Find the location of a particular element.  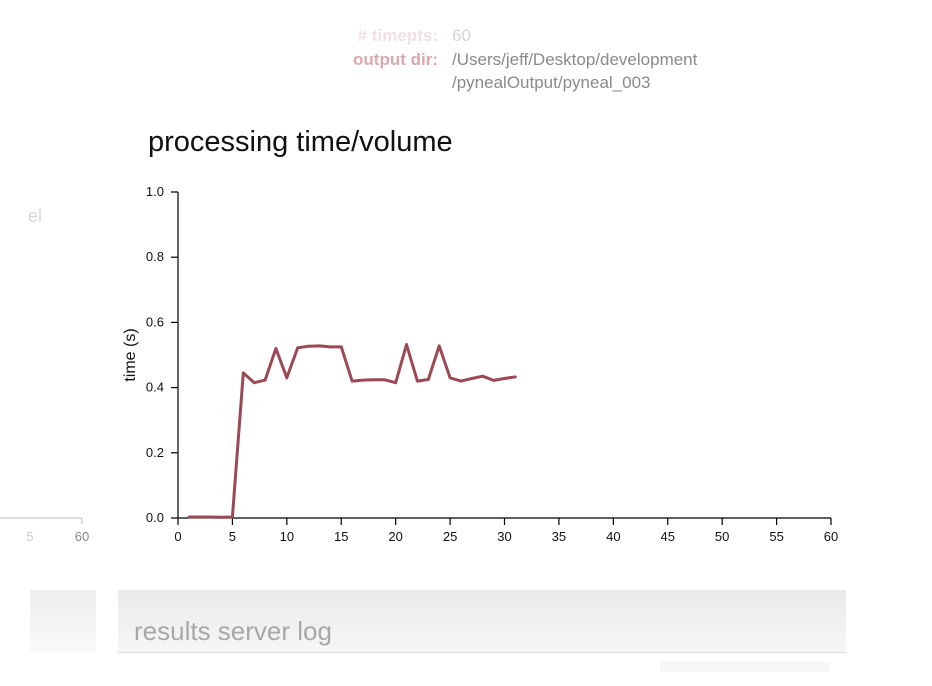

x-tick-label: 45 is located at coordinates (668, 536).